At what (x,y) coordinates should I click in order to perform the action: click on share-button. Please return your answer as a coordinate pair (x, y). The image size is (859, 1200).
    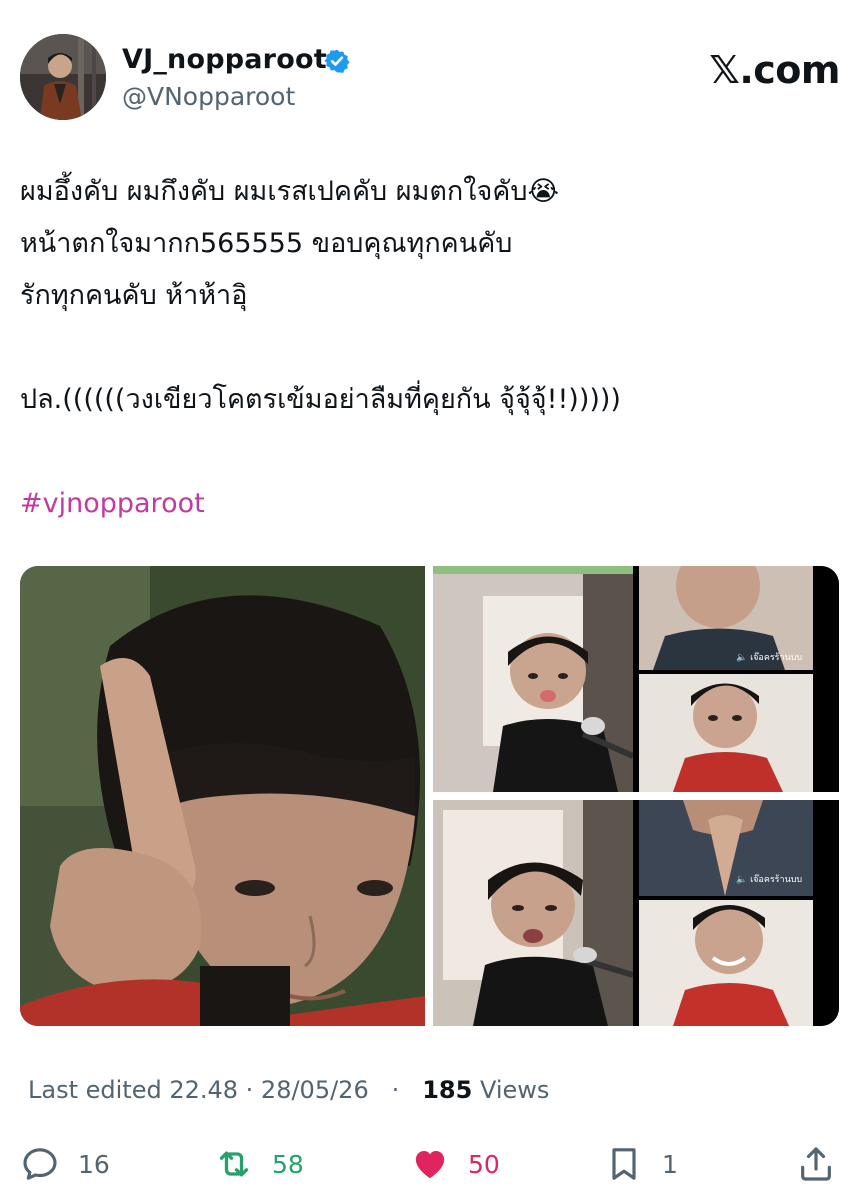
    Looking at the image, I should click on (816, 1164).